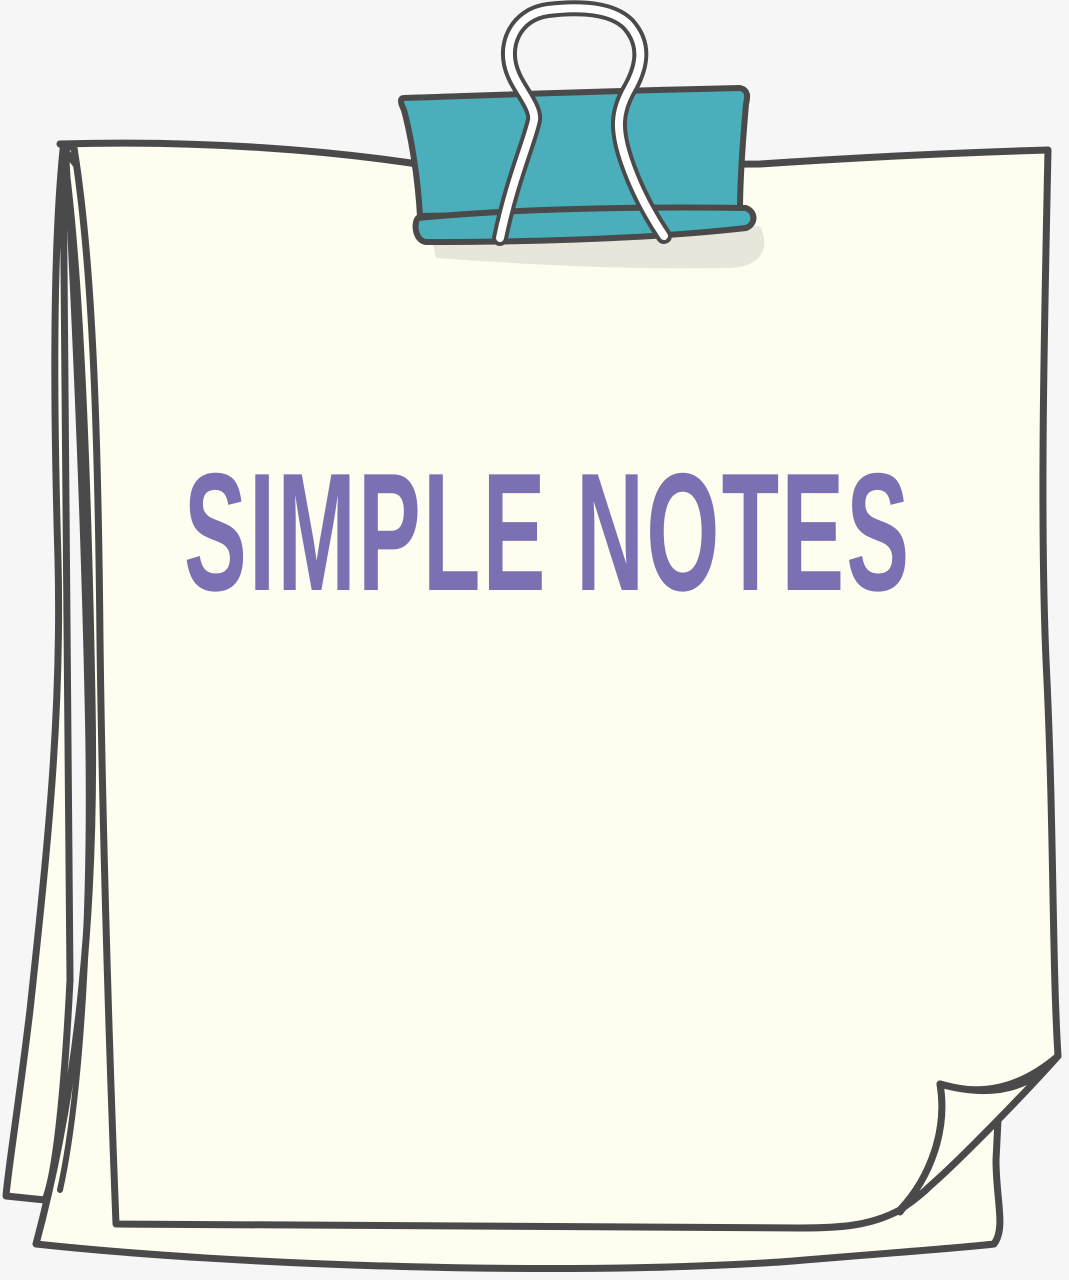  Describe the element at coordinates (574, 152) in the screenshot. I see `clip-body` at that location.